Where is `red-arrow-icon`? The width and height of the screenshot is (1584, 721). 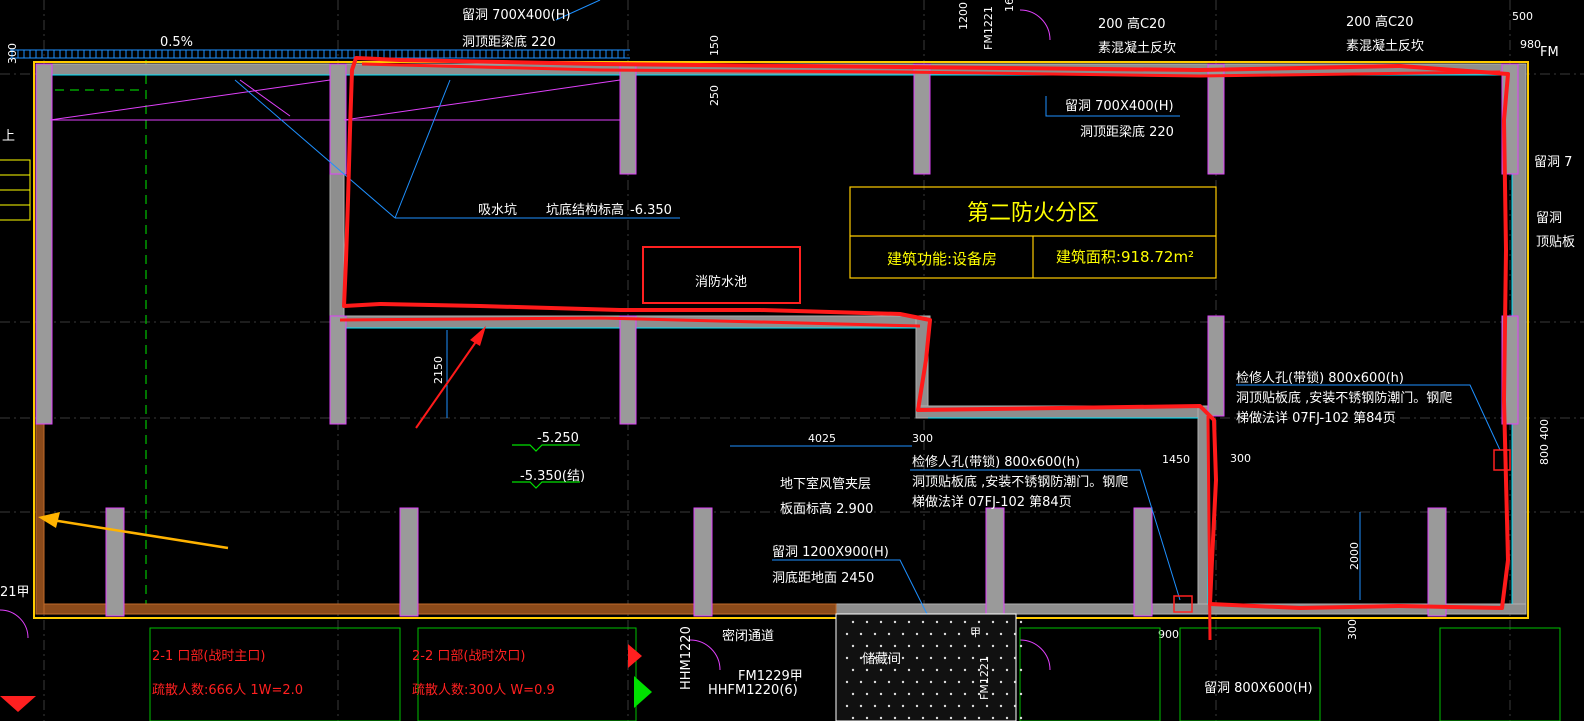
red-arrow-icon is located at coordinates (450, 377).